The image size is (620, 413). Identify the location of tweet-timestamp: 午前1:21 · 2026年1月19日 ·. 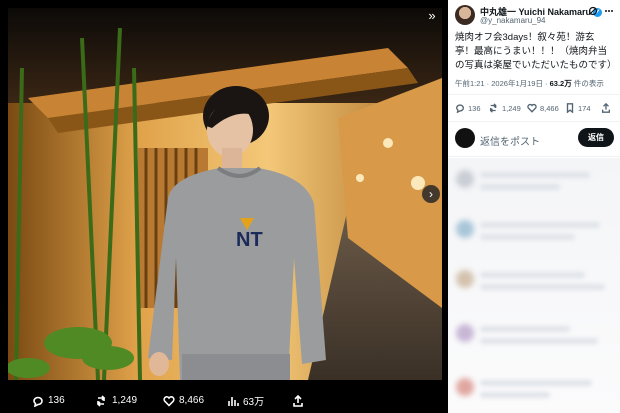
(502, 83).